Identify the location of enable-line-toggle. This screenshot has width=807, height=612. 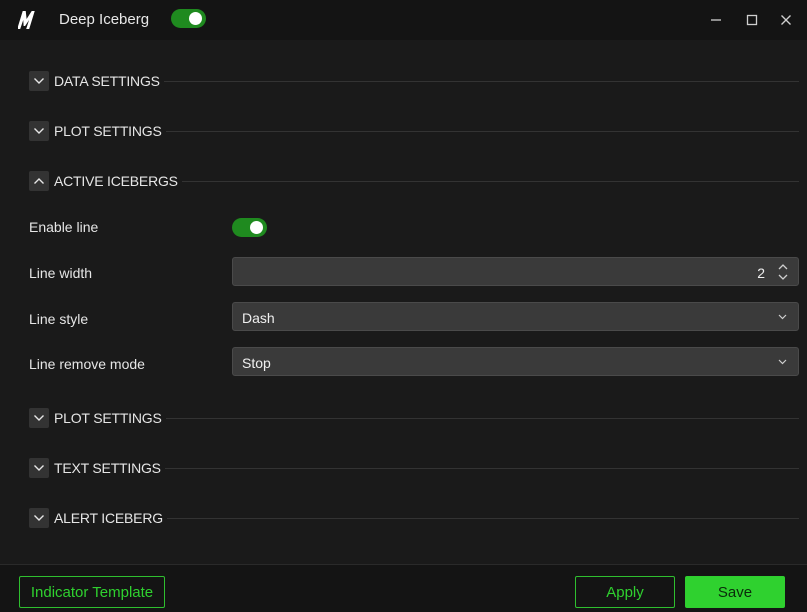
(249, 227).